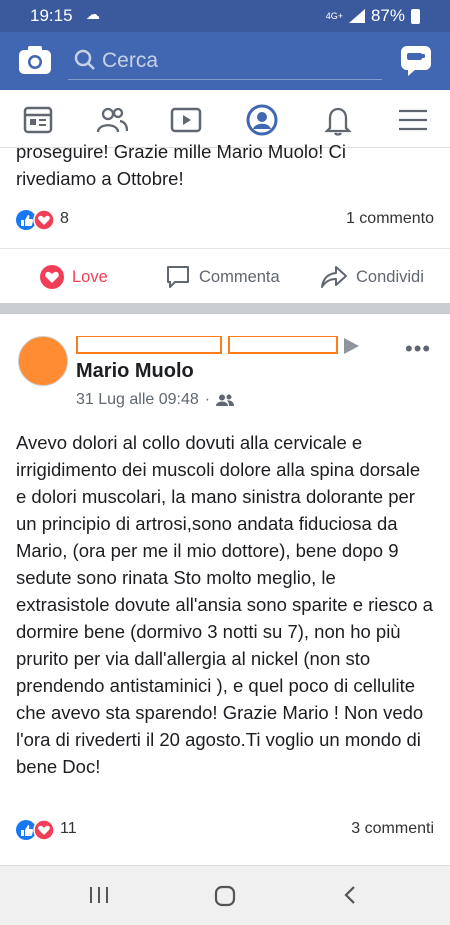  Describe the element at coordinates (137, 400) in the screenshot. I see `post-date: 31 Lug alle 09:48` at that location.